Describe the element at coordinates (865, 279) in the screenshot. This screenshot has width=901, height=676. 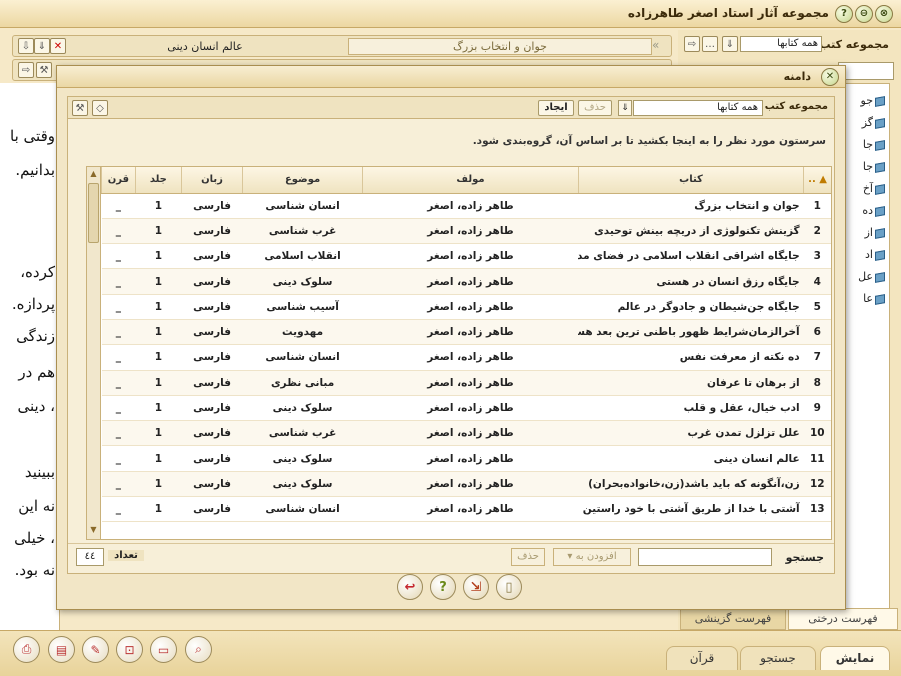
I see `side-list-item: عل` at that location.